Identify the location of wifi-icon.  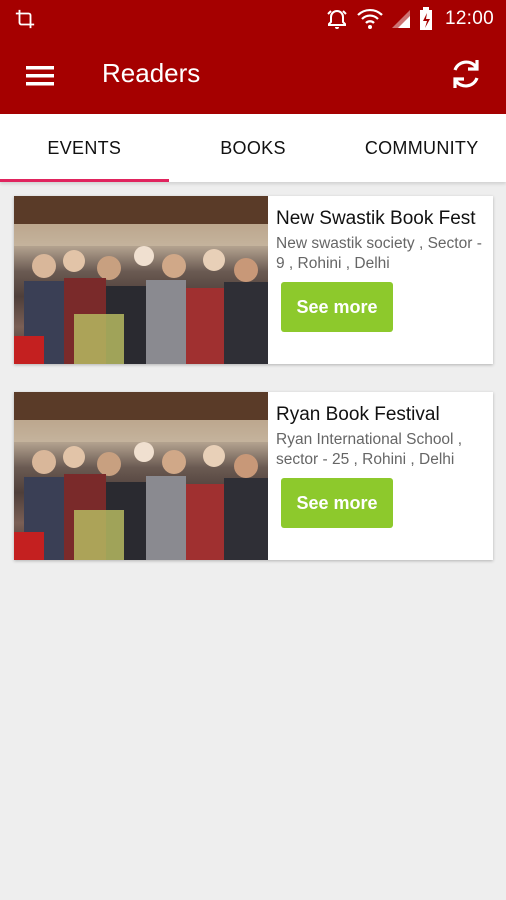
(370, 18).